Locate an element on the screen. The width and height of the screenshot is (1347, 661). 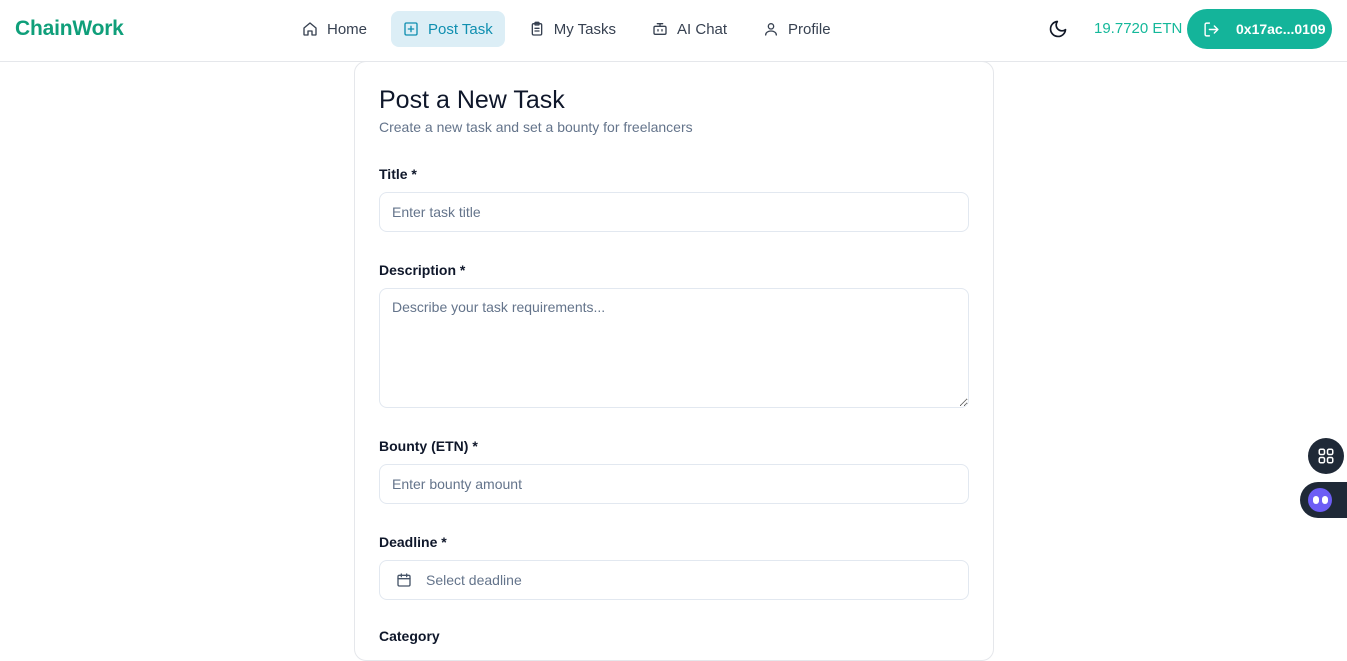
deadline-label: Deadline * is located at coordinates (413, 542).